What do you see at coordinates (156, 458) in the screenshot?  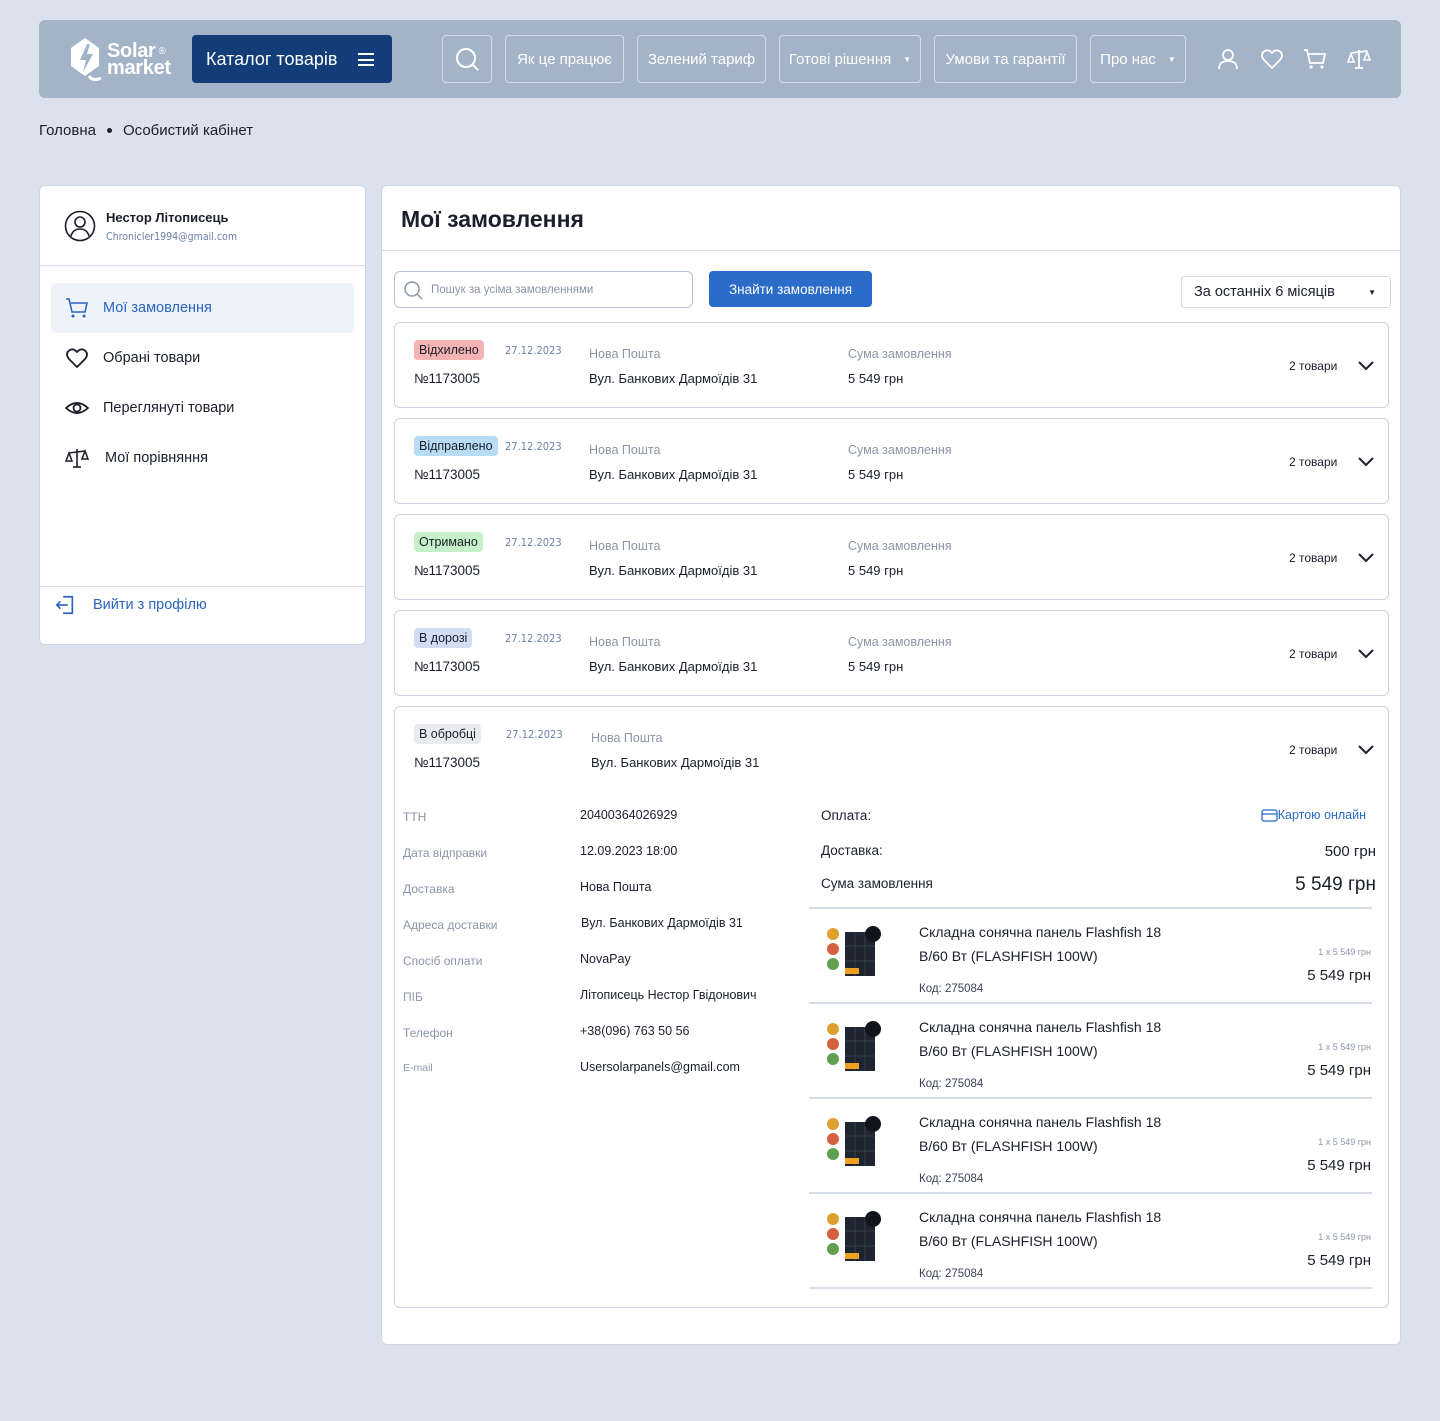 I see `sidebar-item-label: Мої порівняння` at bounding box center [156, 458].